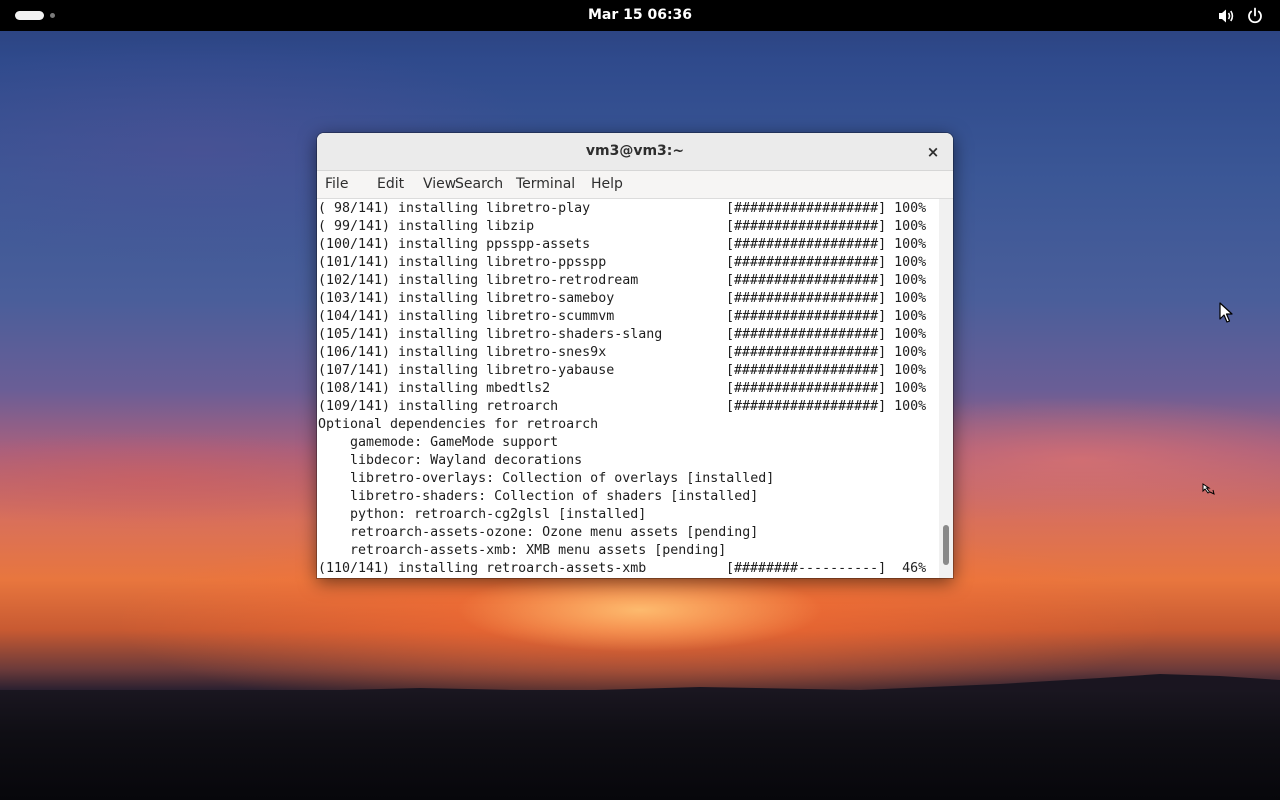  What do you see at coordinates (1255, 16) in the screenshot?
I see `power-icon` at bounding box center [1255, 16].